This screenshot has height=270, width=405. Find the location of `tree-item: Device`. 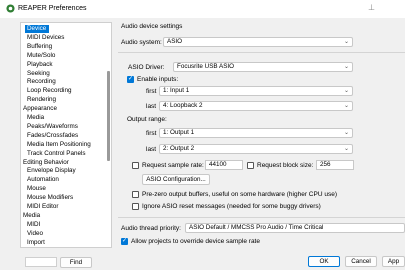

tree-item: Device is located at coordinates (37, 29).